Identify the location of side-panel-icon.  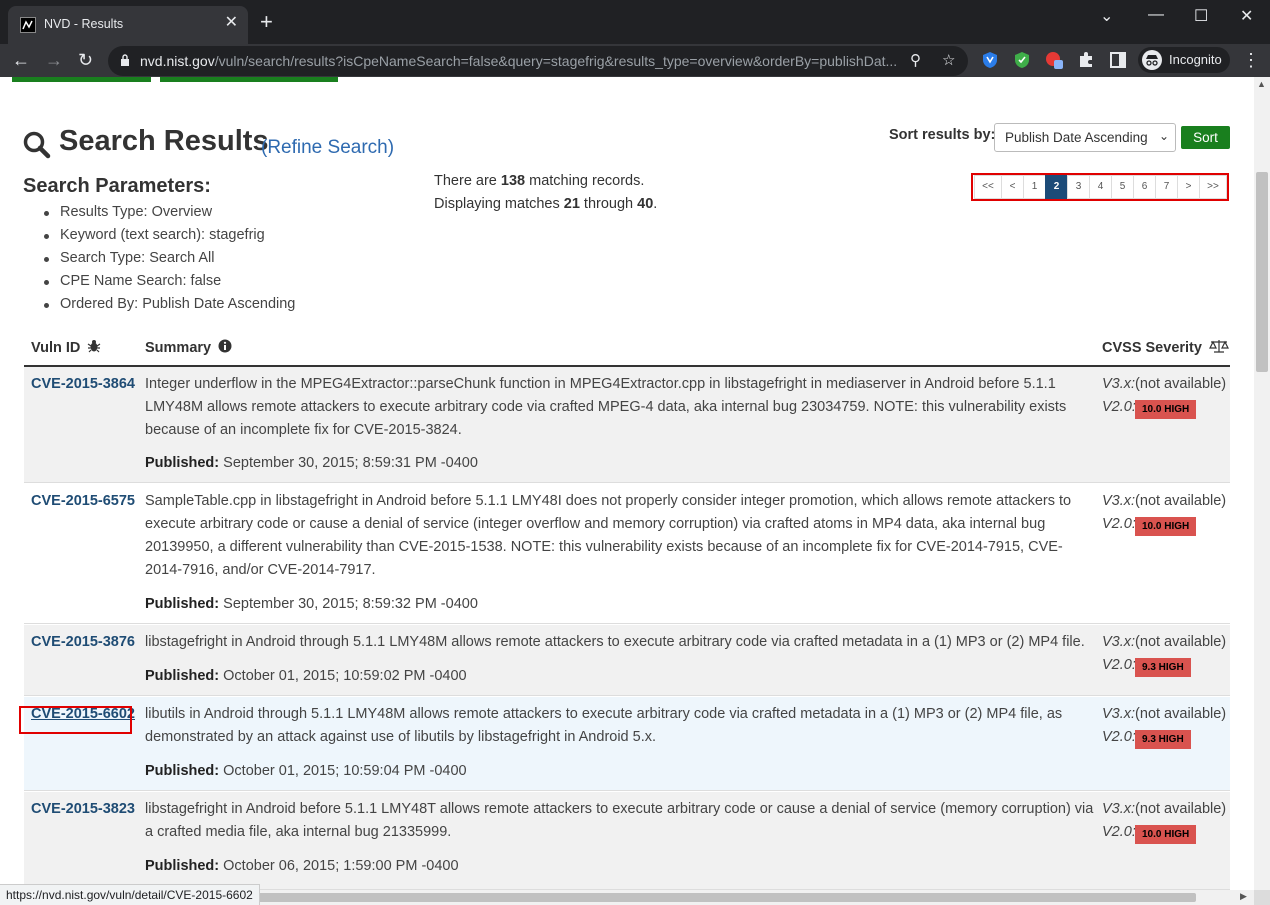
(1118, 60).